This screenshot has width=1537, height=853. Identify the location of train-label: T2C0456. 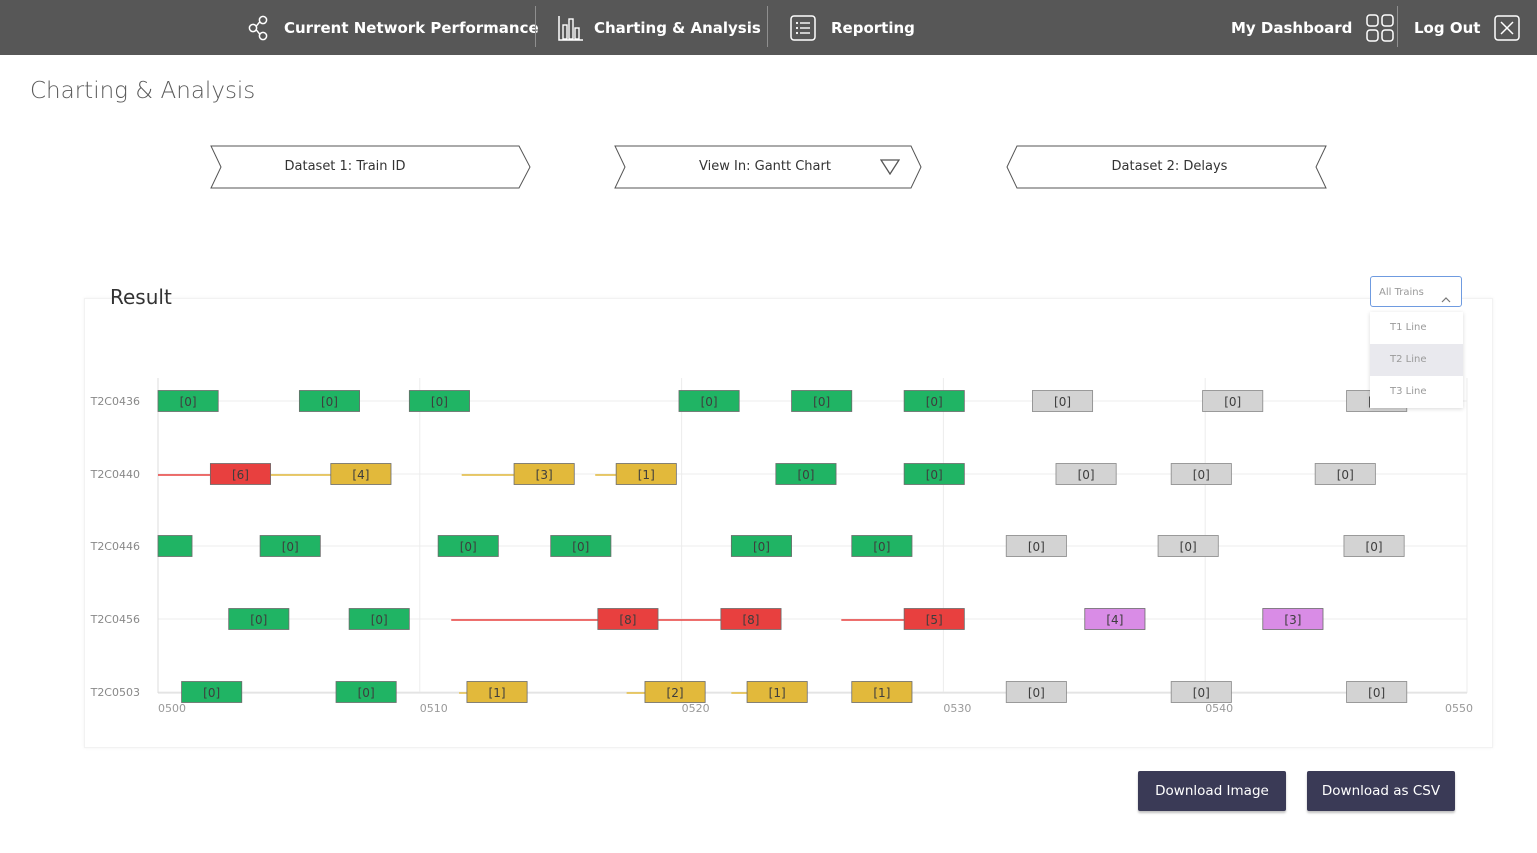
(115, 619).